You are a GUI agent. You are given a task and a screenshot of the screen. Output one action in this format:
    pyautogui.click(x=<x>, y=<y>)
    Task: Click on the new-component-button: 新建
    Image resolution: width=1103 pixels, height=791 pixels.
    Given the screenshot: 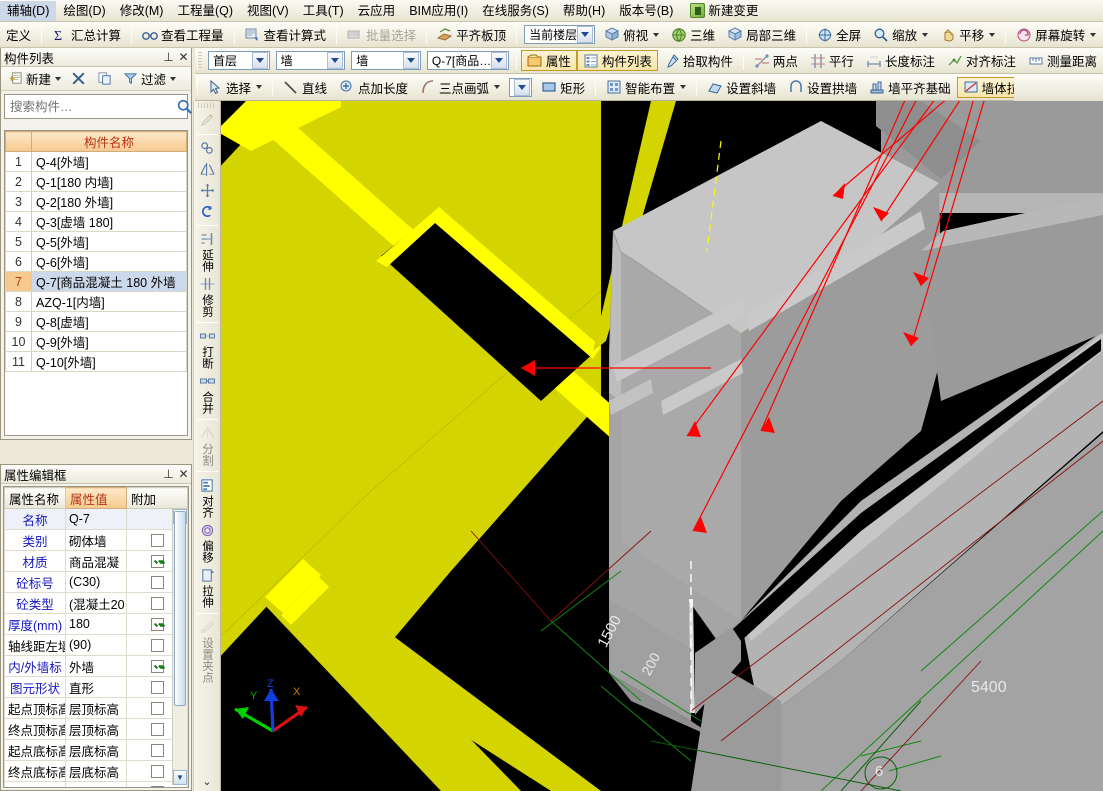 What is the action you would take?
    pyautogui.click(x=34, y=78)
    